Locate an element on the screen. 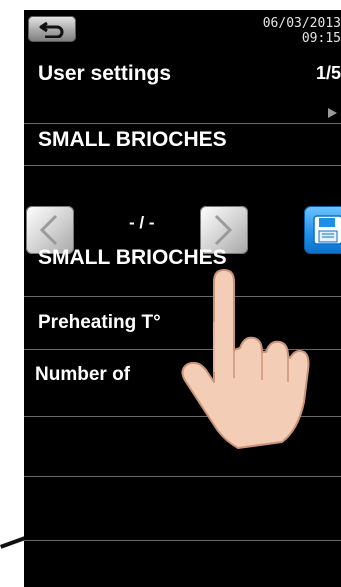  play-arrow-icon is located at coordinates (332, 113).